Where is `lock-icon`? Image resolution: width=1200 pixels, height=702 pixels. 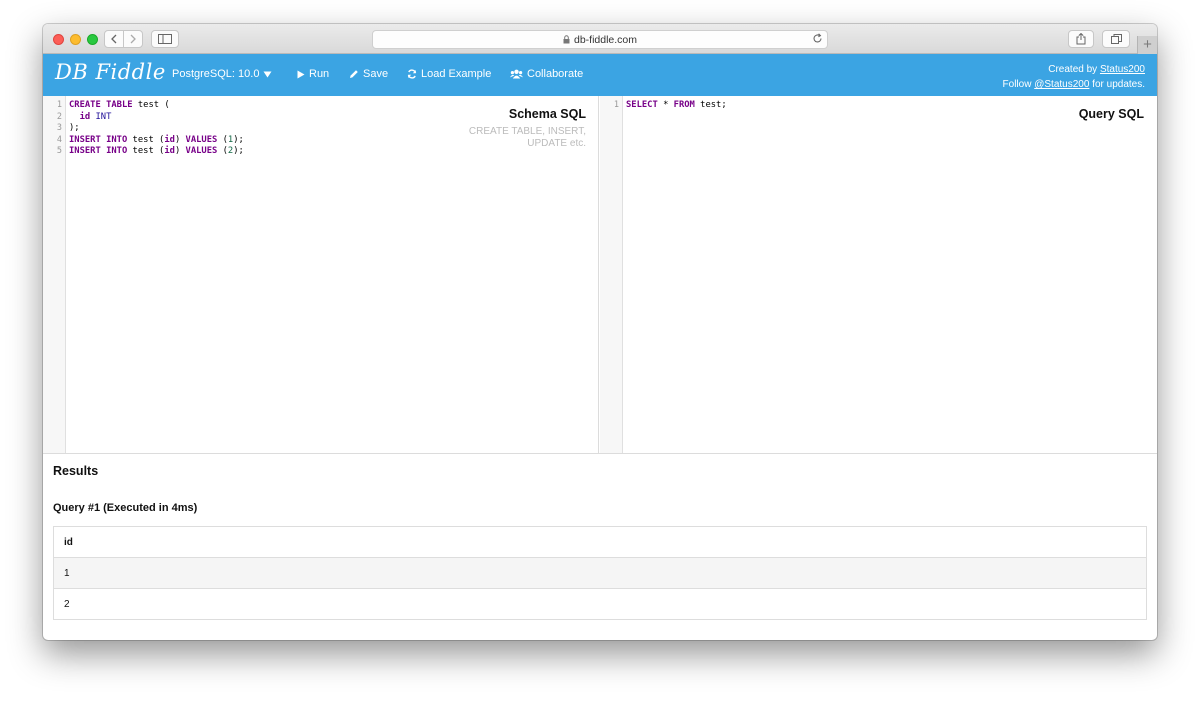 lock-icon is located at coordinates (566, 39).